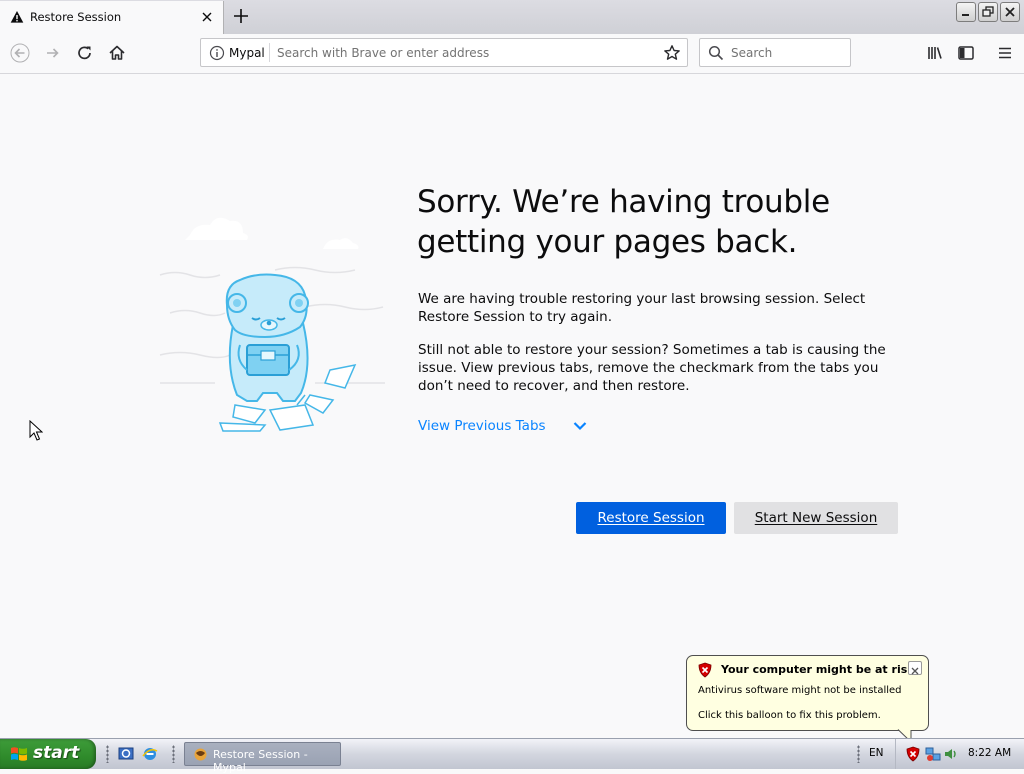 The image size is (1024, 774). What do you see at coordinates (260, 761) in the screenshot?
I see `taskbar-window-label: Restore Session - Mypal` at bounding box center [260, 761].